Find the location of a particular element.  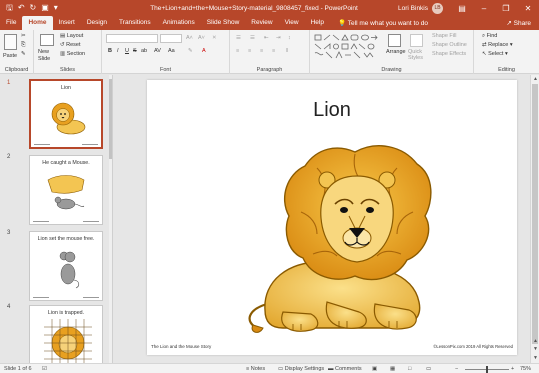

new-slide-icon is located at coordinates (47, 40).